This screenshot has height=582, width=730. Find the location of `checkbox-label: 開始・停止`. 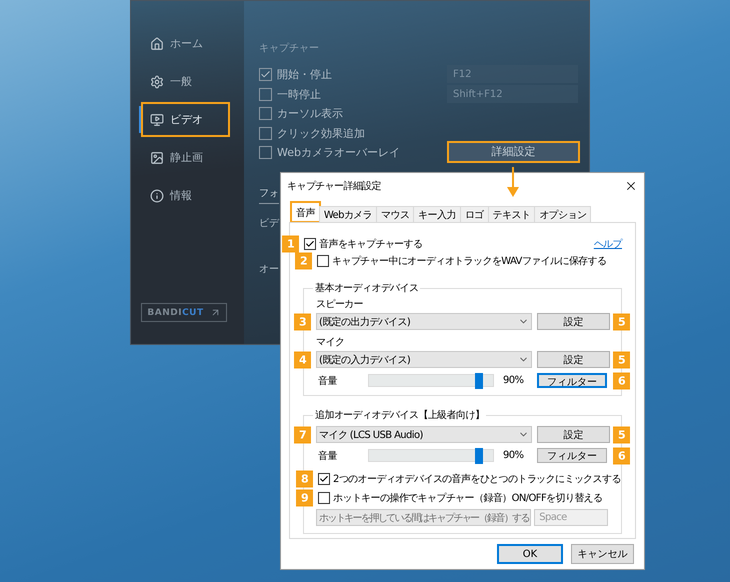

checkbox-label: 開始・停止 is located at coordinates (304, 74).